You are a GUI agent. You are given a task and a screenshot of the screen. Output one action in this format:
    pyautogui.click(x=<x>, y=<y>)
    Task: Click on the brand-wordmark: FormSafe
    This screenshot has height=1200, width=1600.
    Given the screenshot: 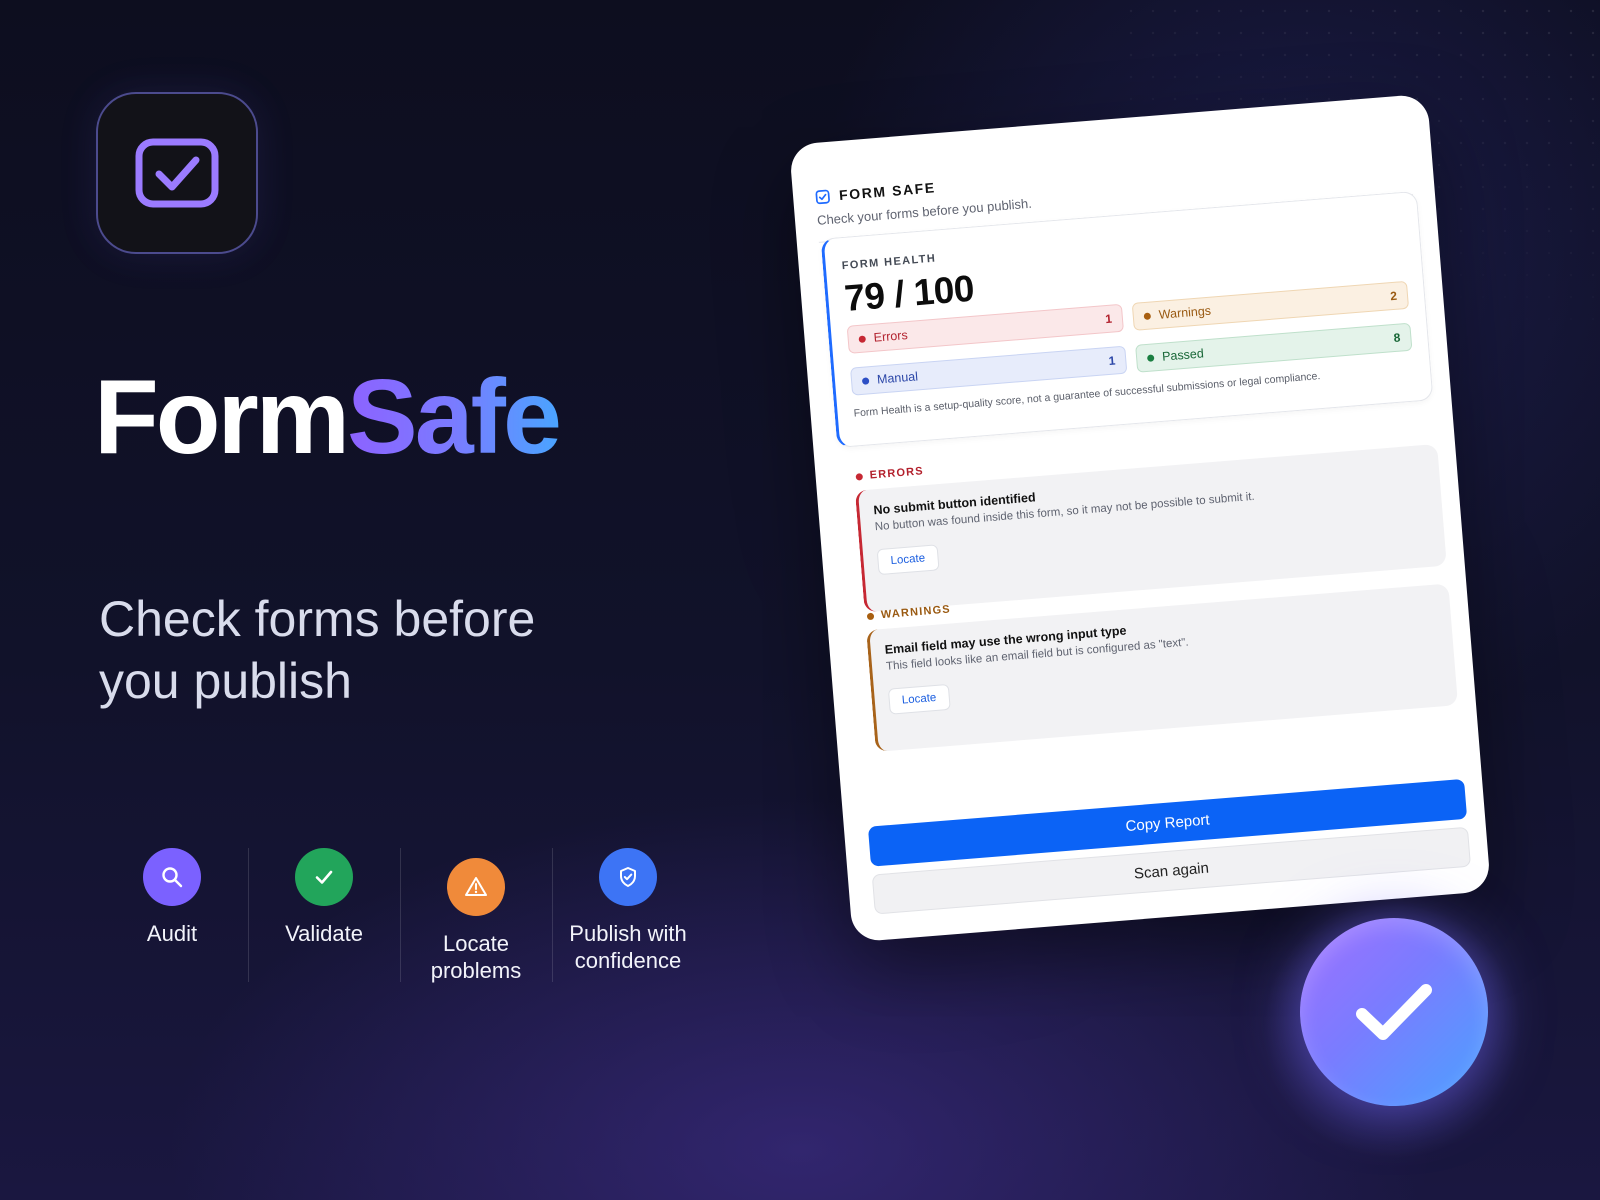 What is the action you would take?
    pyautogui.click(x=328, y=417)
    